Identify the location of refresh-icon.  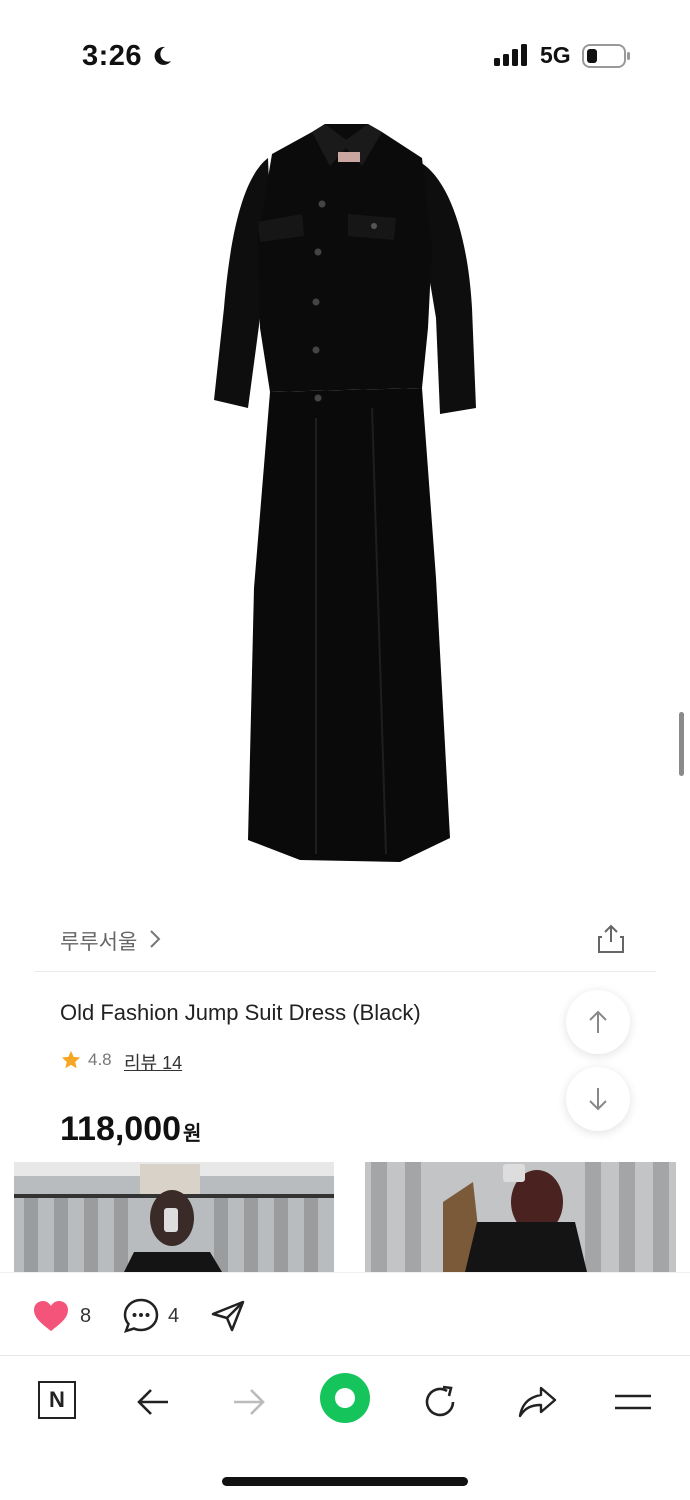
(440, 1401).